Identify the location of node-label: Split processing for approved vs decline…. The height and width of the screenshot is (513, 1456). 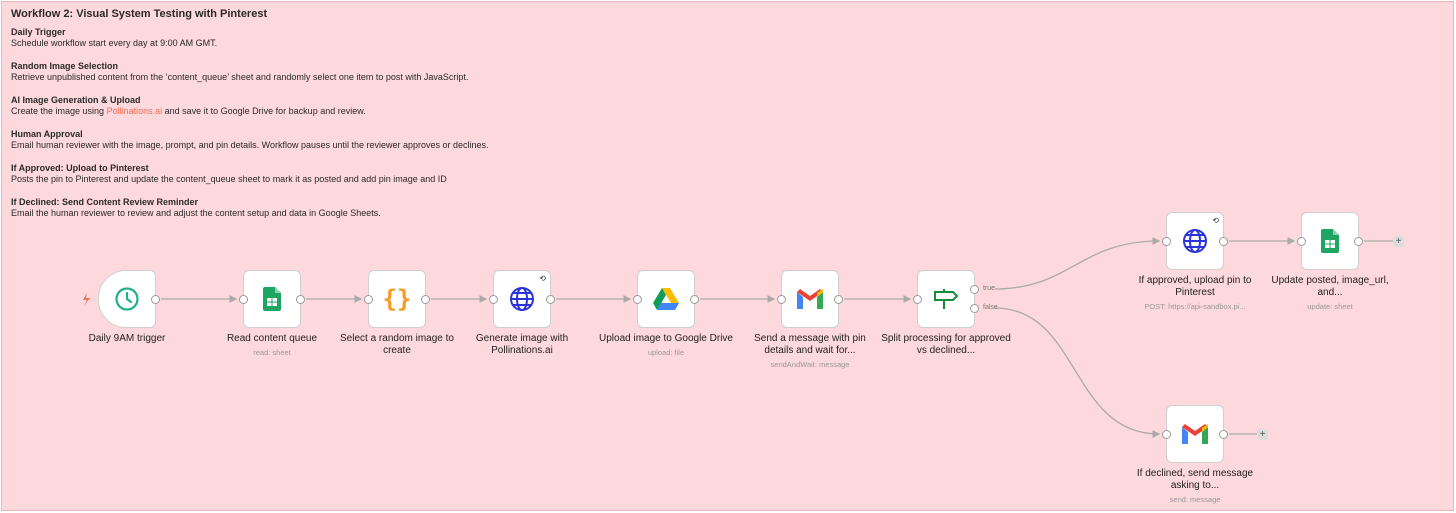
(946, 344).